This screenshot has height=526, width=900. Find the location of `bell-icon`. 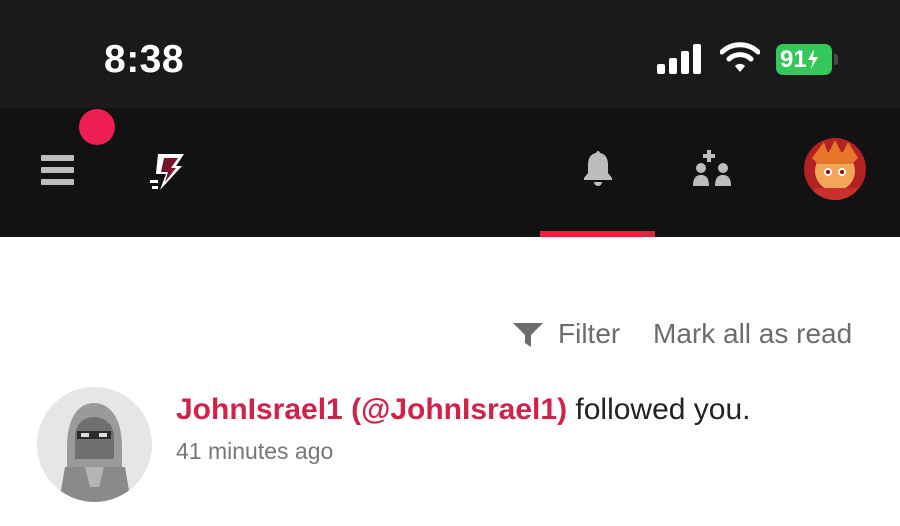

bell-icon is located at coordinates (598, 168).